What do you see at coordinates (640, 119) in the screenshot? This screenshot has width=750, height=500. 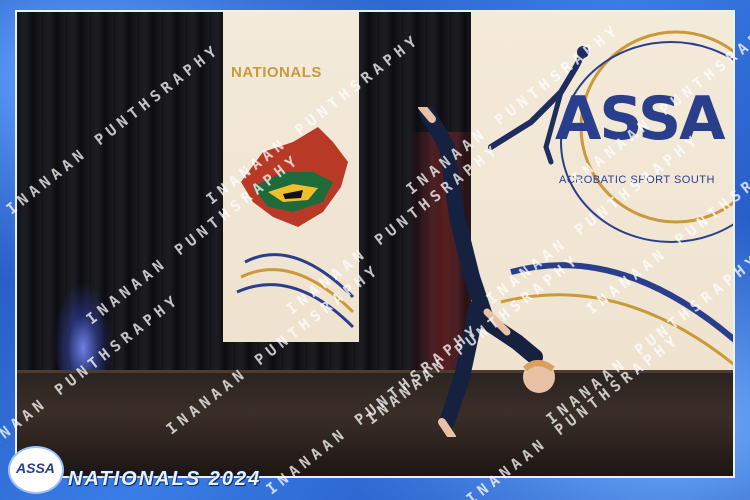 I see `assa-logo-text: ASSA` at bounding box center [640, 119].